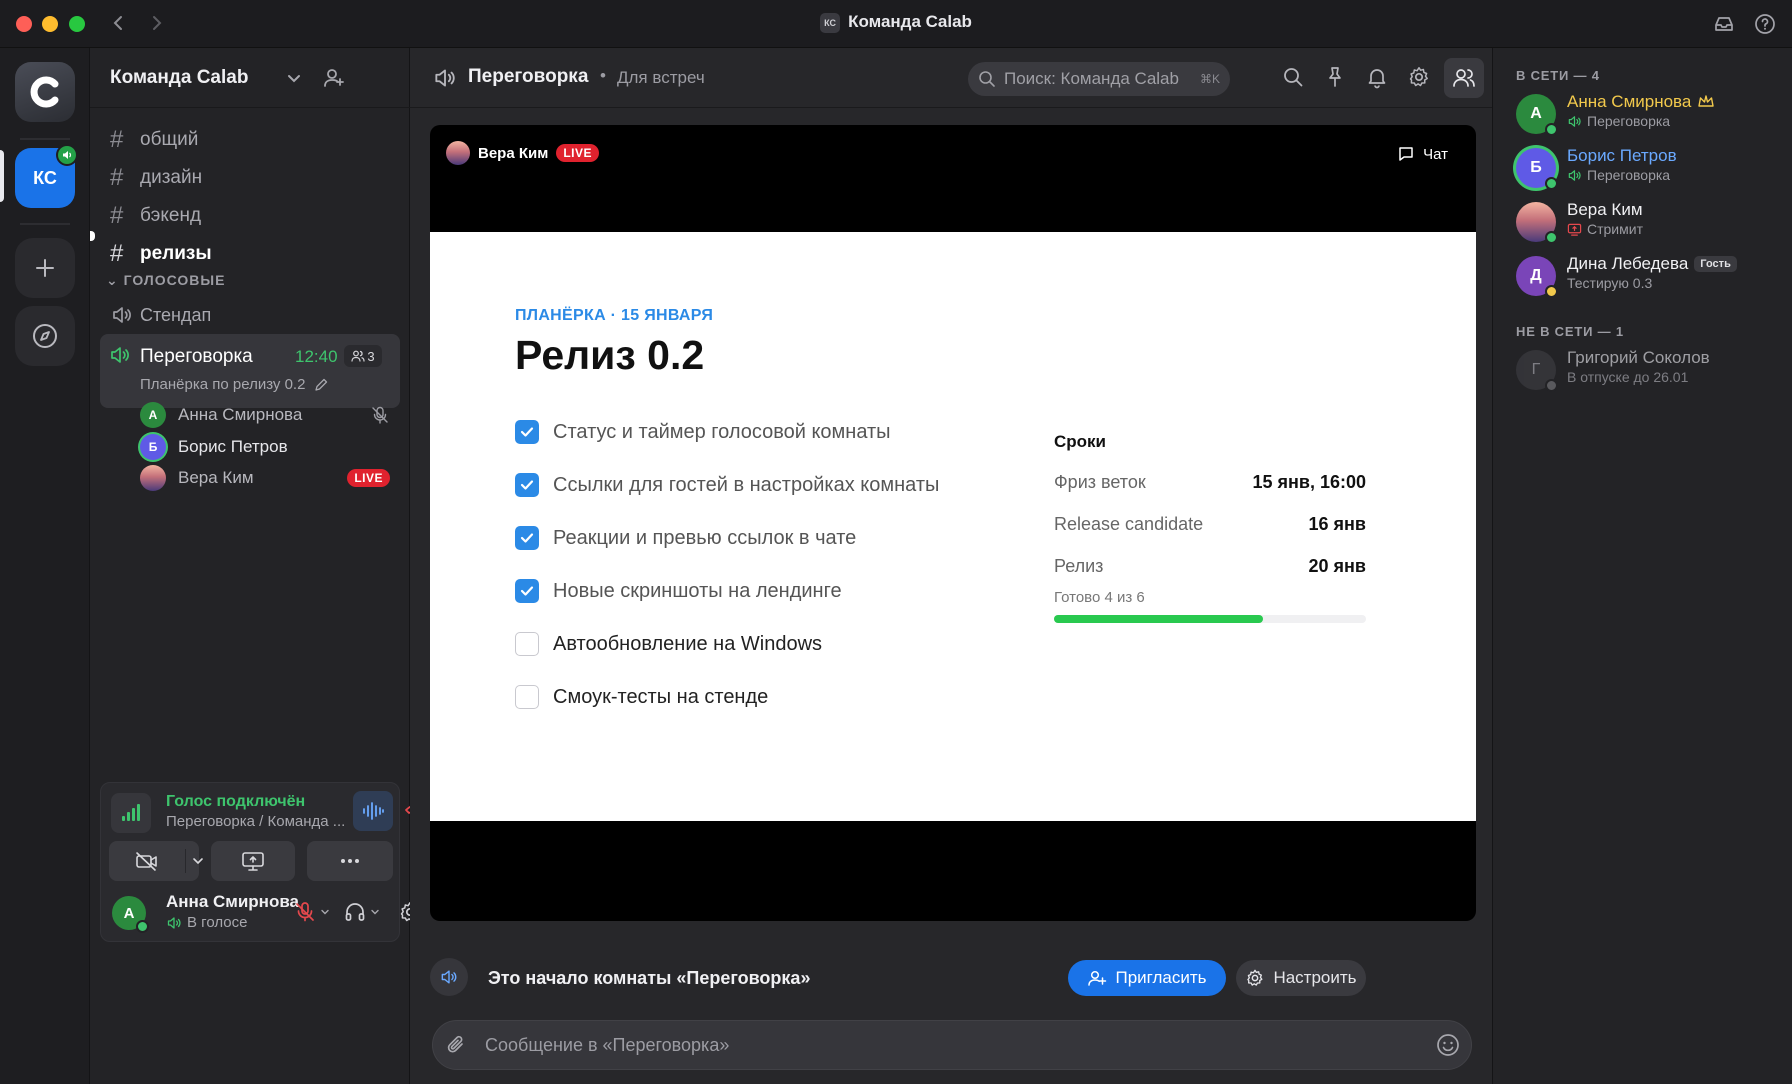  Describe the element at coordinates (250, 140) in the screenshot. I see `channel-obshchiy: # общий` at that location.